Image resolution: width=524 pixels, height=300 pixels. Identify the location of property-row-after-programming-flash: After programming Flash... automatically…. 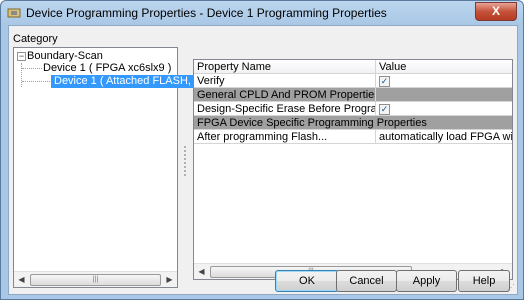
(353, 137).